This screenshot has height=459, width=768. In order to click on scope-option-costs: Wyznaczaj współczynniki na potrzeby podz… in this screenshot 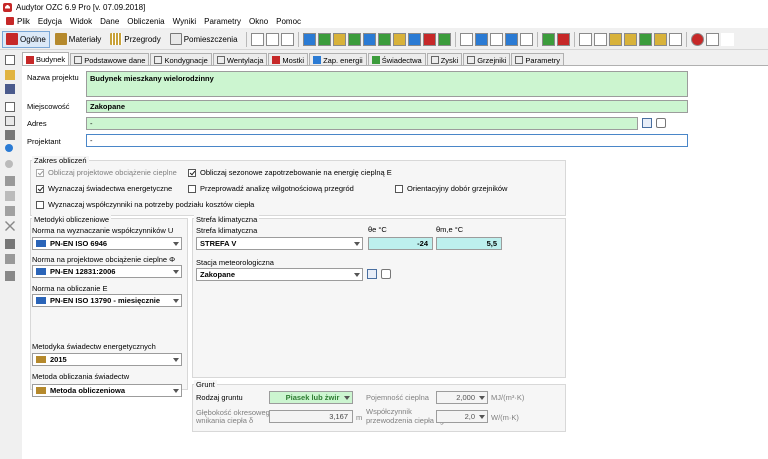, I will do `click(145, 204)`.